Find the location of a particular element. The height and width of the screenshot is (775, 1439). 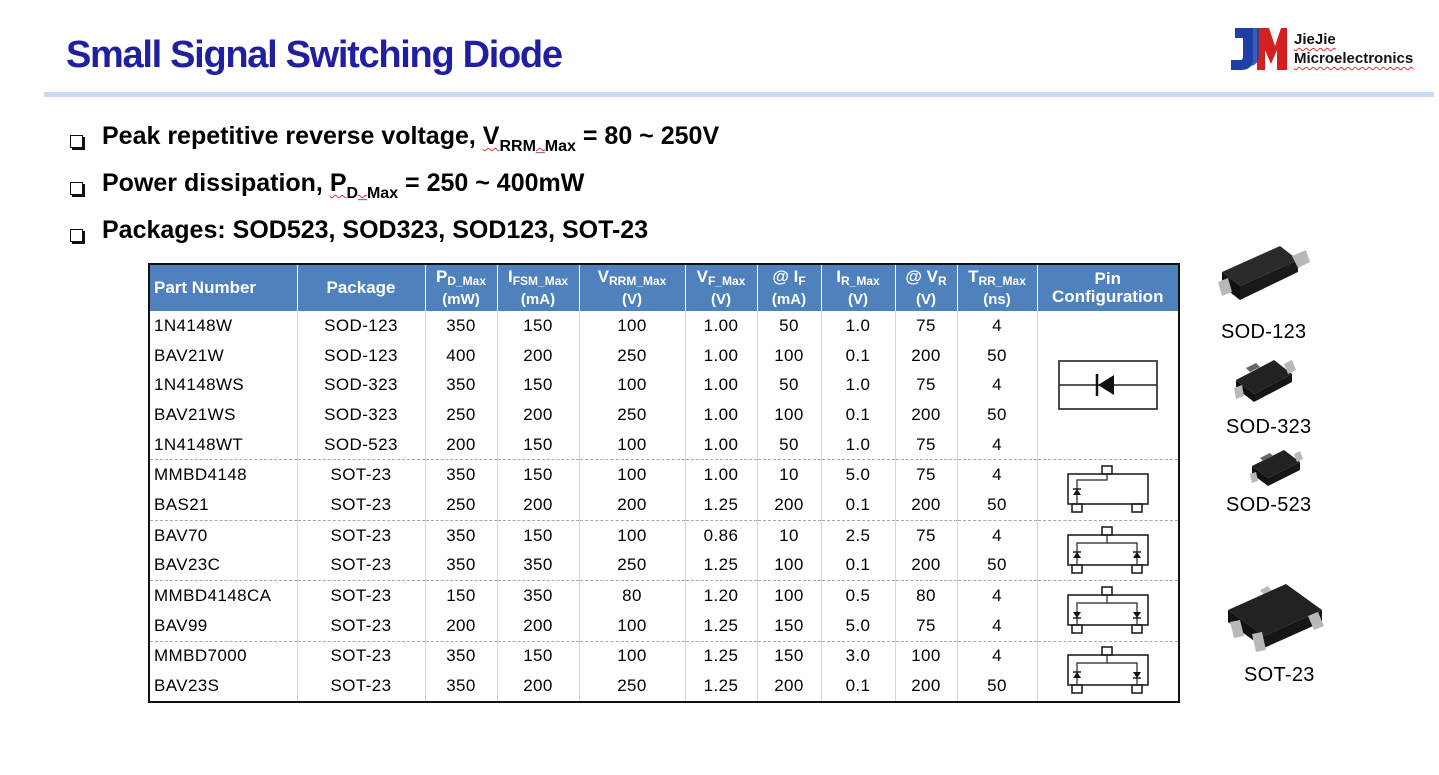

jiejie-logo-icon is located at coordinates (1259, 49).